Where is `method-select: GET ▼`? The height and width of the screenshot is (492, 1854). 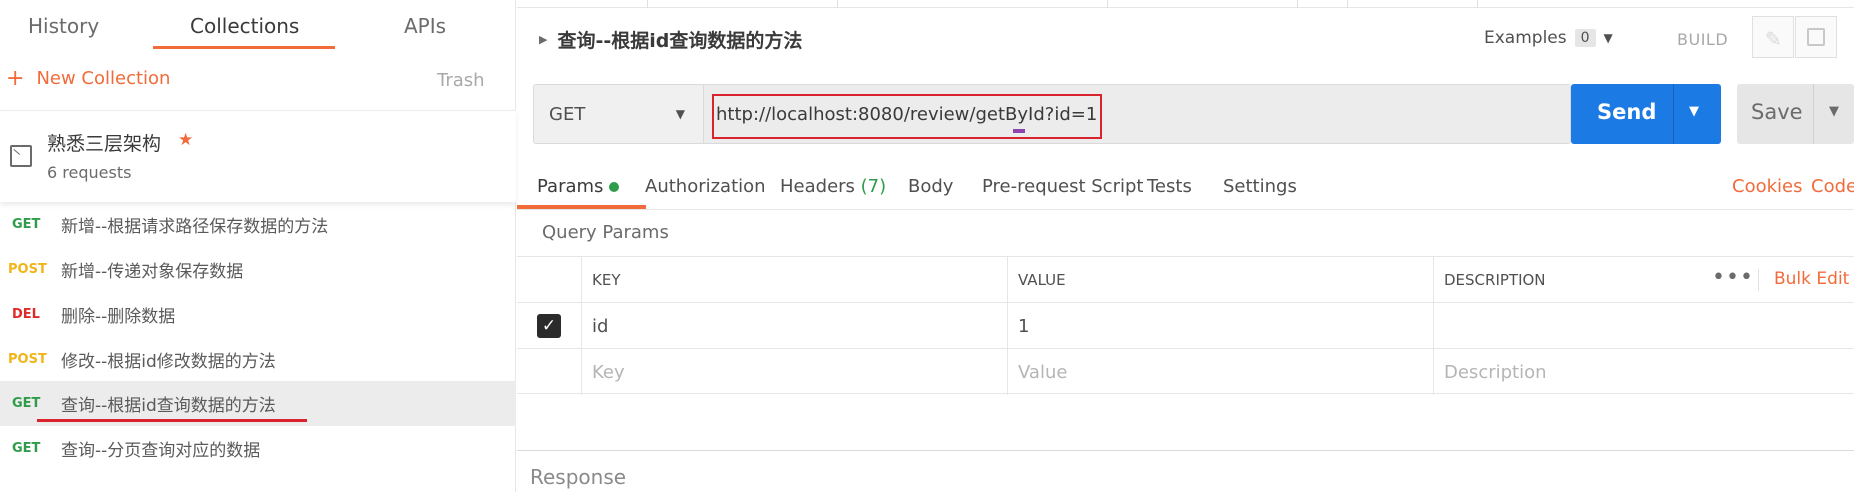
method-select: GET ▼ is located at coordinates (619, 114).